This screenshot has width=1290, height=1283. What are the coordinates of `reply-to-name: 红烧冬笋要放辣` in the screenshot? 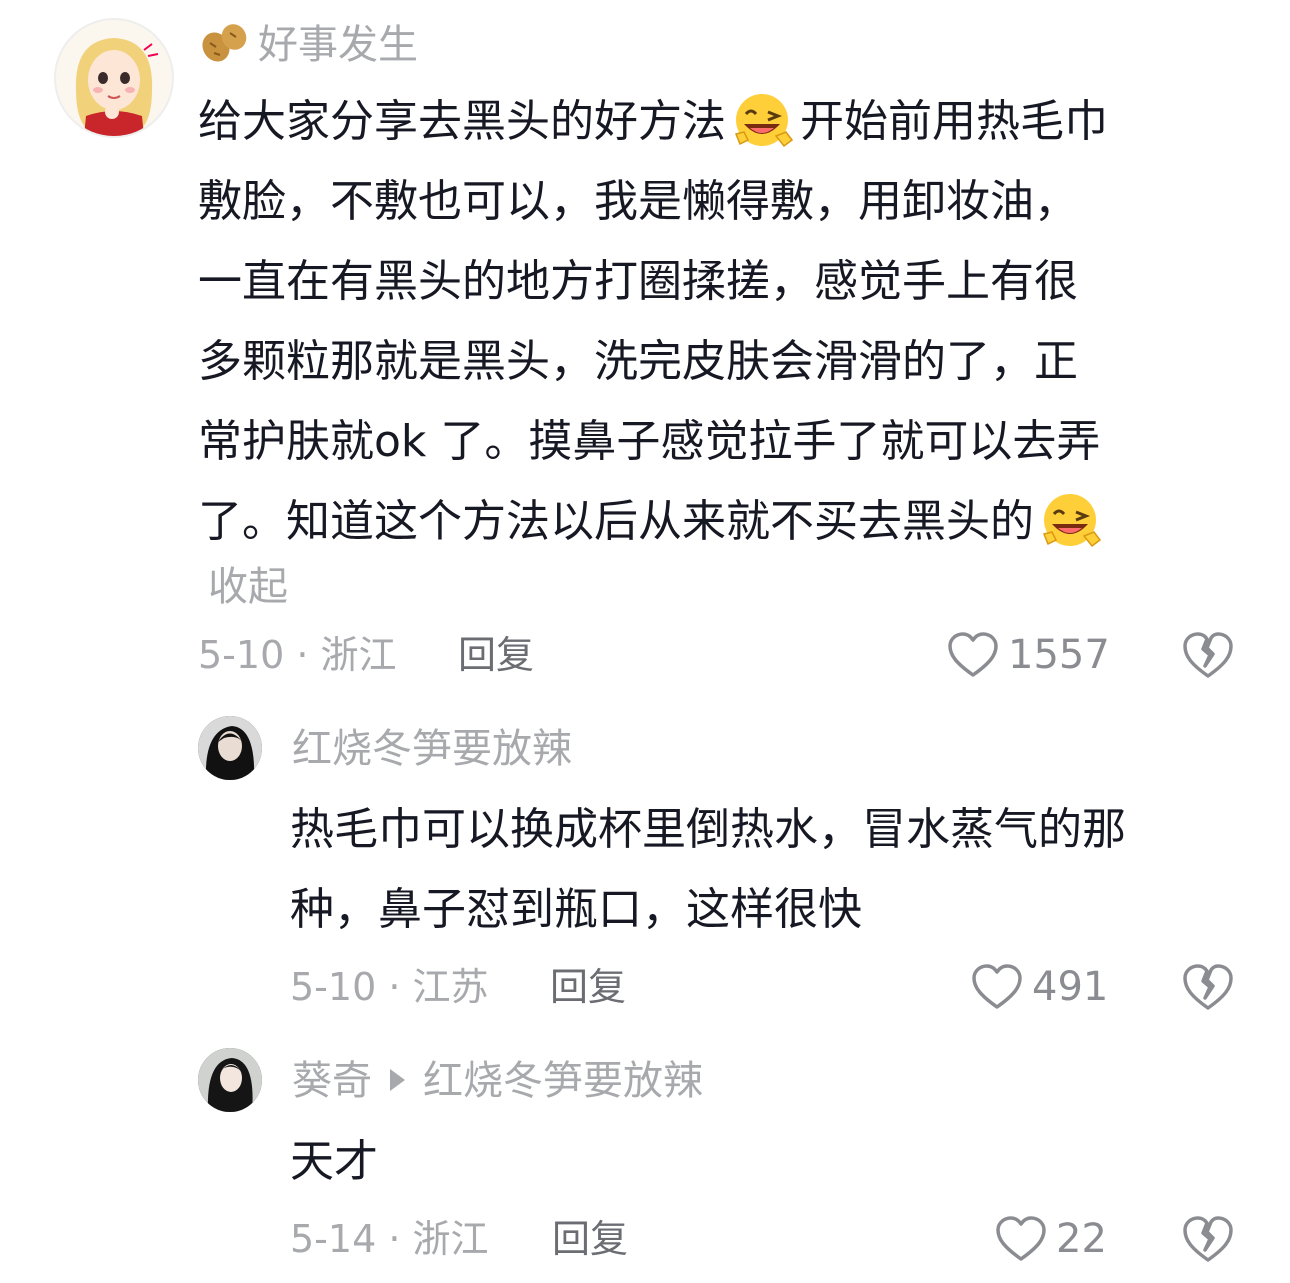 It's located at (563, 1081).